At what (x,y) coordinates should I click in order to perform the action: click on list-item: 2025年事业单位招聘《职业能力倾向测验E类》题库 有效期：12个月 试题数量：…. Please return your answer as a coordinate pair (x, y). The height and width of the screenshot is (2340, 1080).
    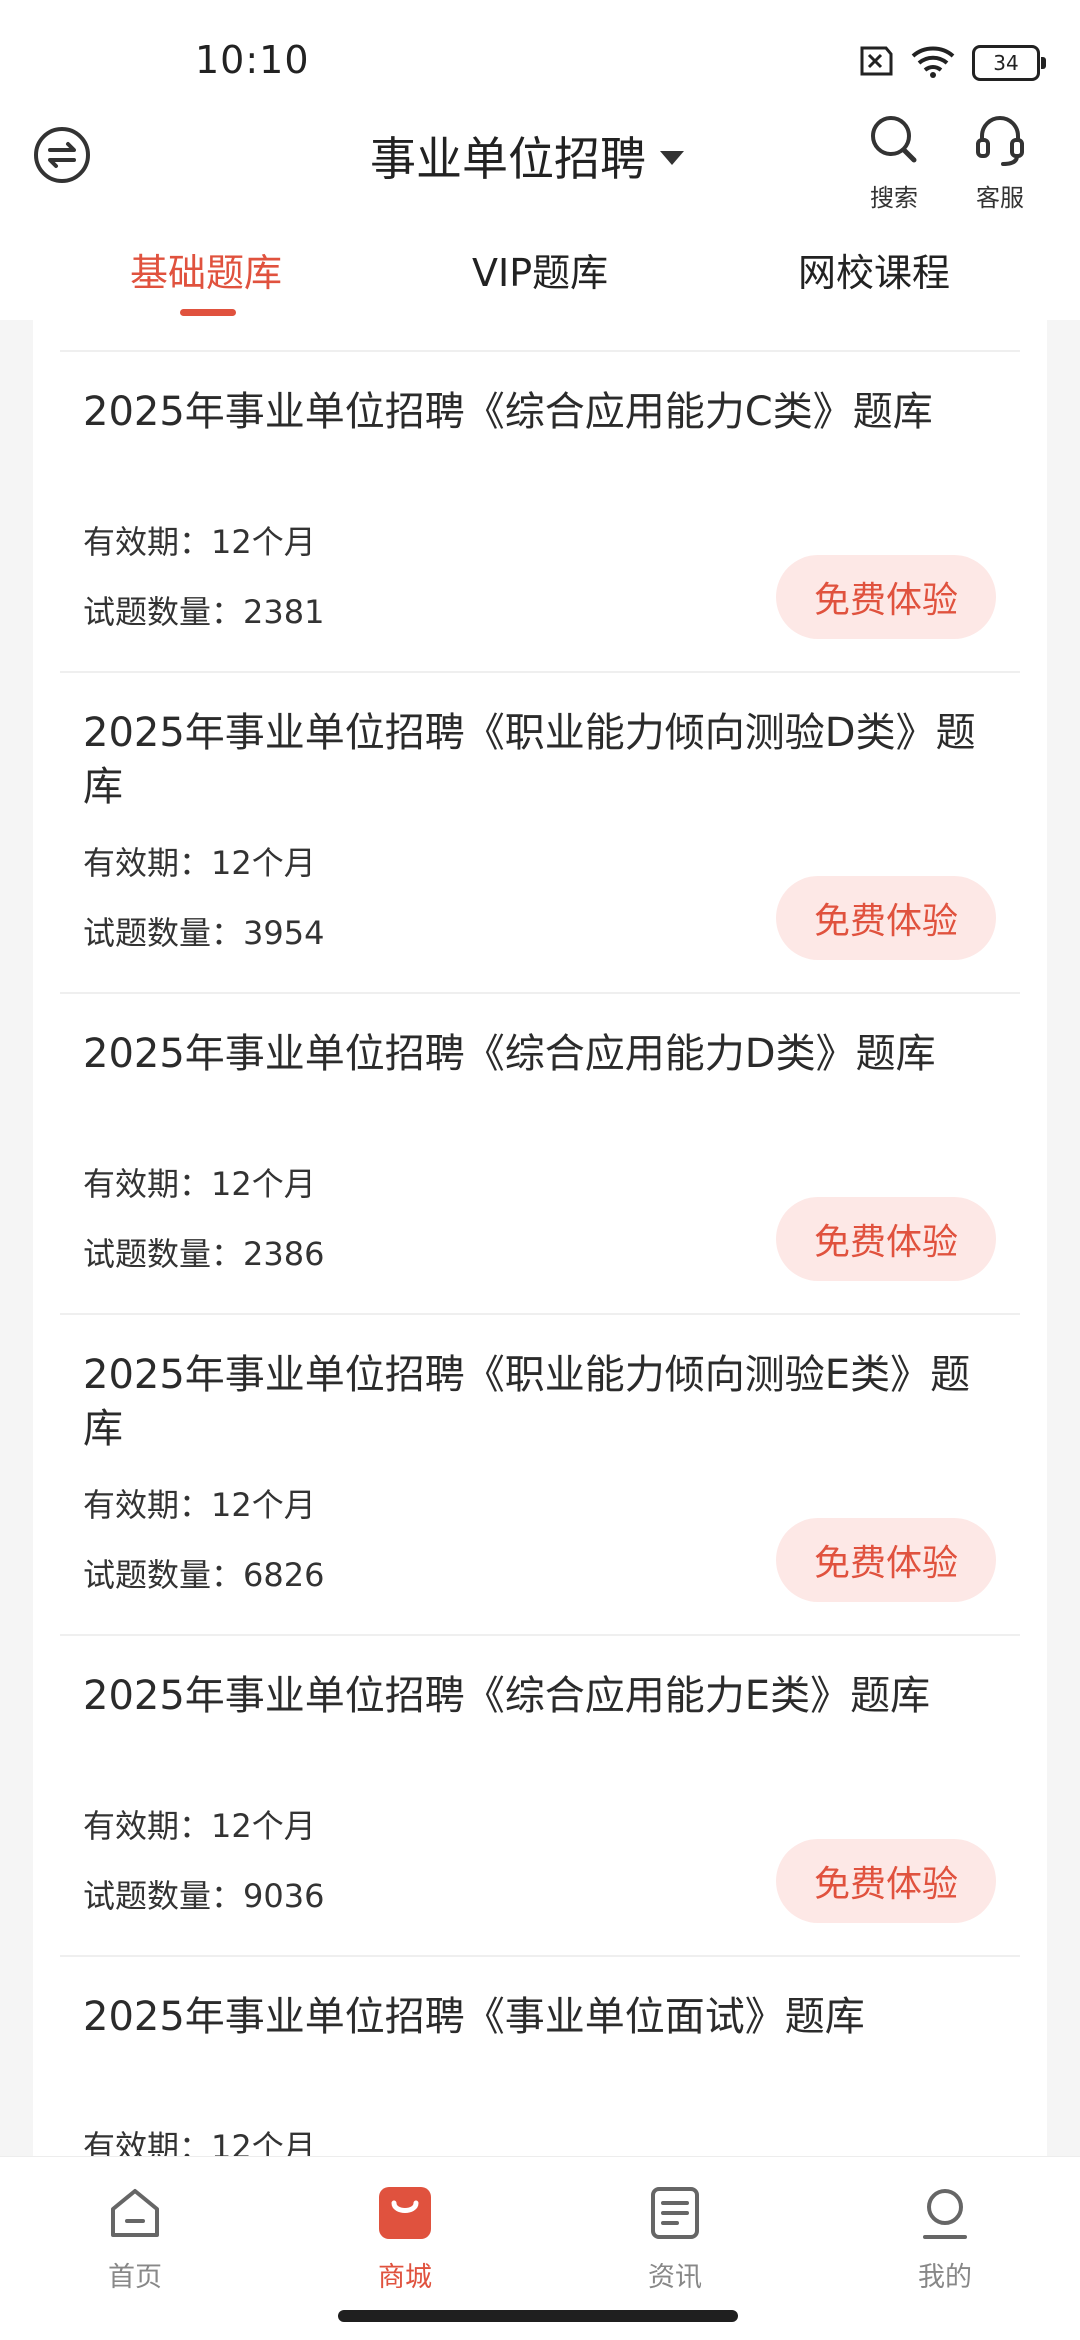
    Looking at the image, I should click on (540, 1475).